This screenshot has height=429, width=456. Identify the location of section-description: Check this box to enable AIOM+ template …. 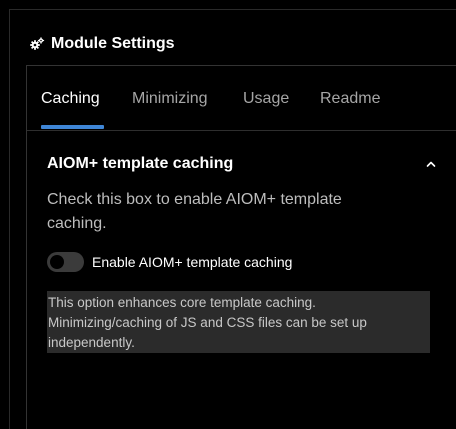
(194, 211).